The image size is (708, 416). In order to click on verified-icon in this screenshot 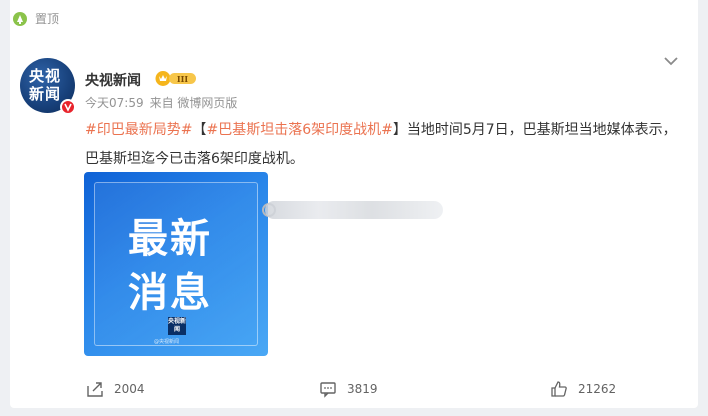, I will do `click(68, 107)`.